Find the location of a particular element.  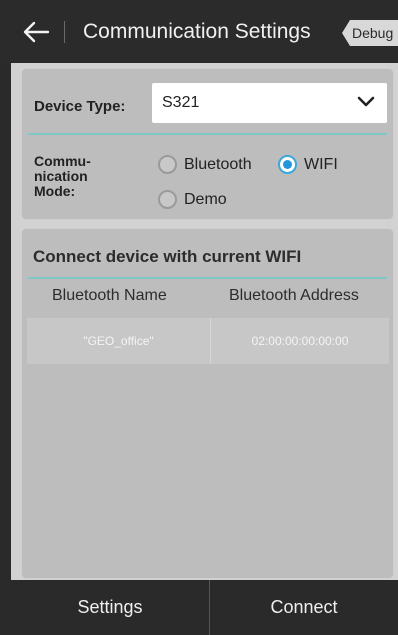

devices-divider is located at coordinates (207, 278).